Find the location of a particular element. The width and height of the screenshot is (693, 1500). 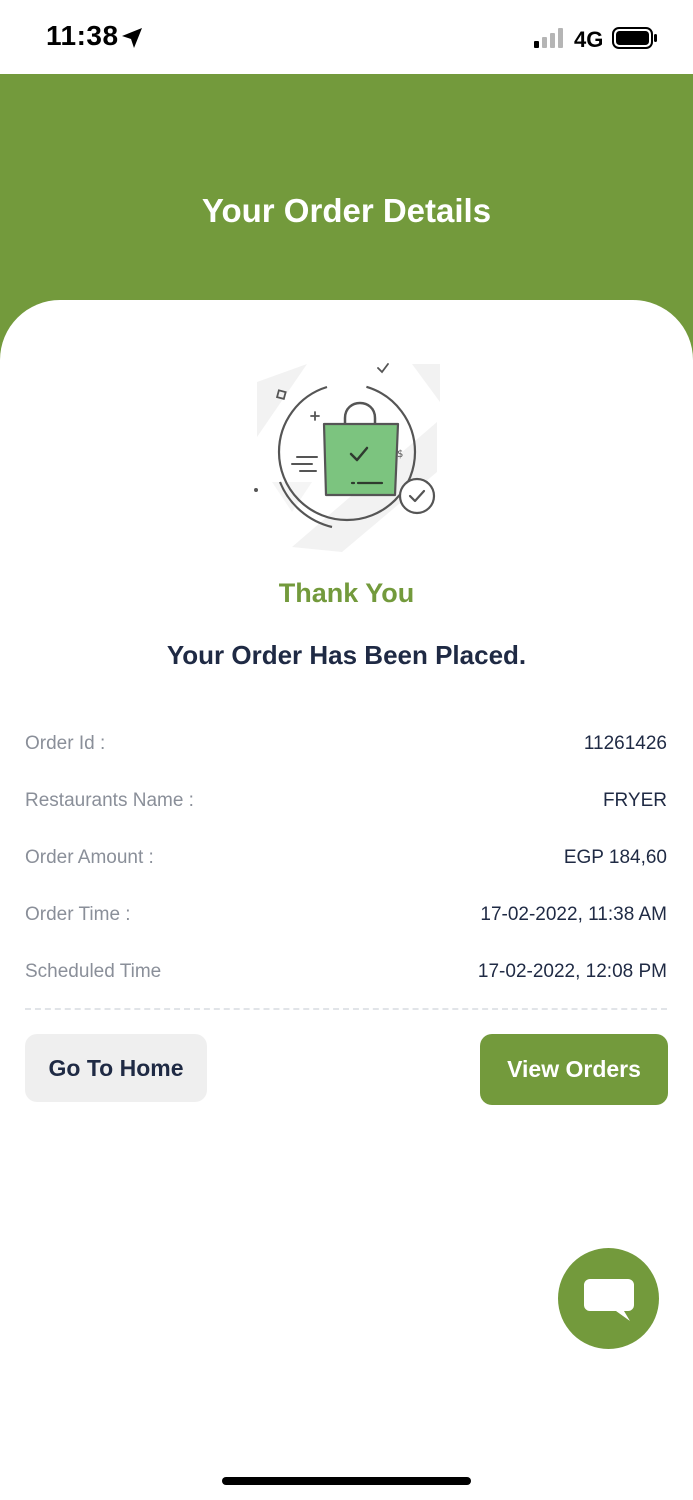

battery-icon is located at coordinates (634, 38).